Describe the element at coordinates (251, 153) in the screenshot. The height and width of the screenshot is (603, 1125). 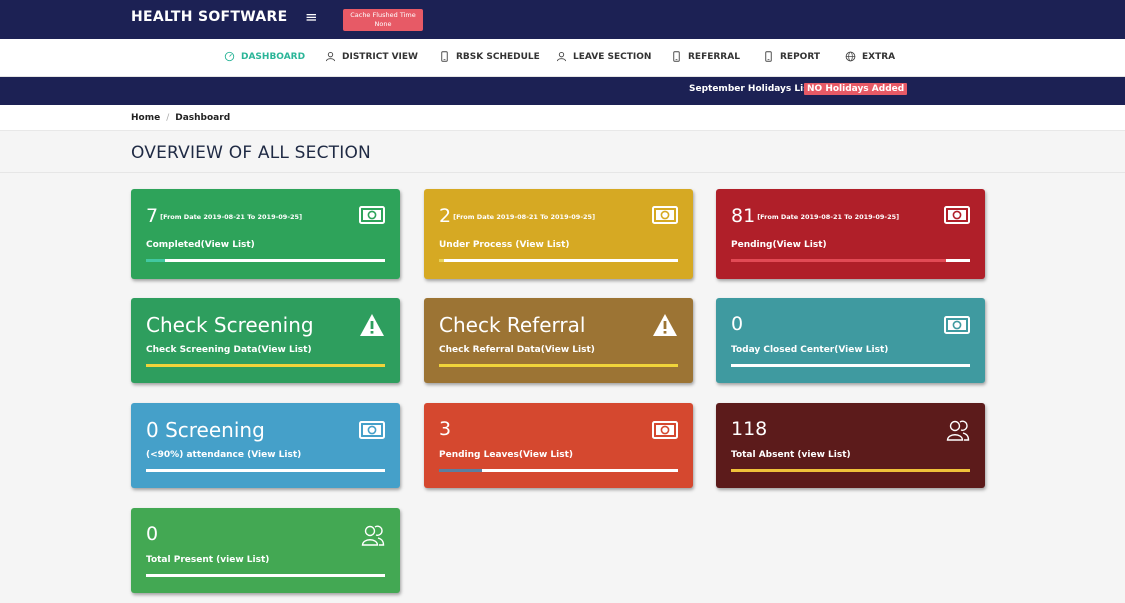
I see `page-title: OVERVIEW OF ALL SECTION` at that location.